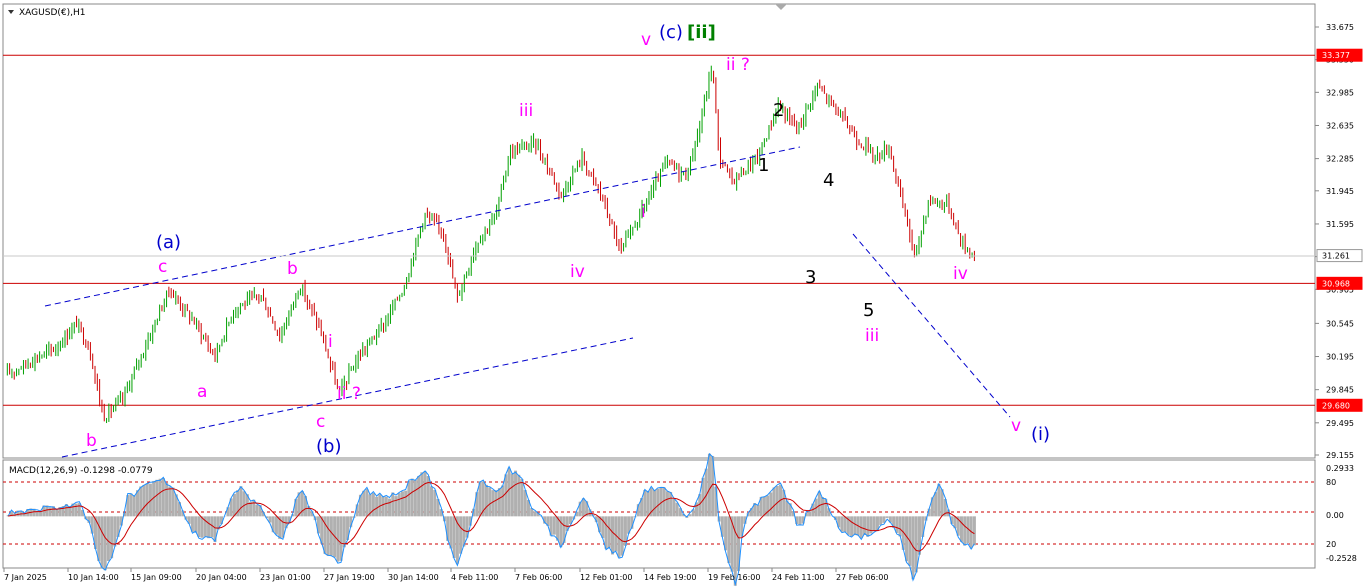 This screenshot has width=1366, height=588. I want to click on price-tick-label: 32.285, so click(1340, 159).